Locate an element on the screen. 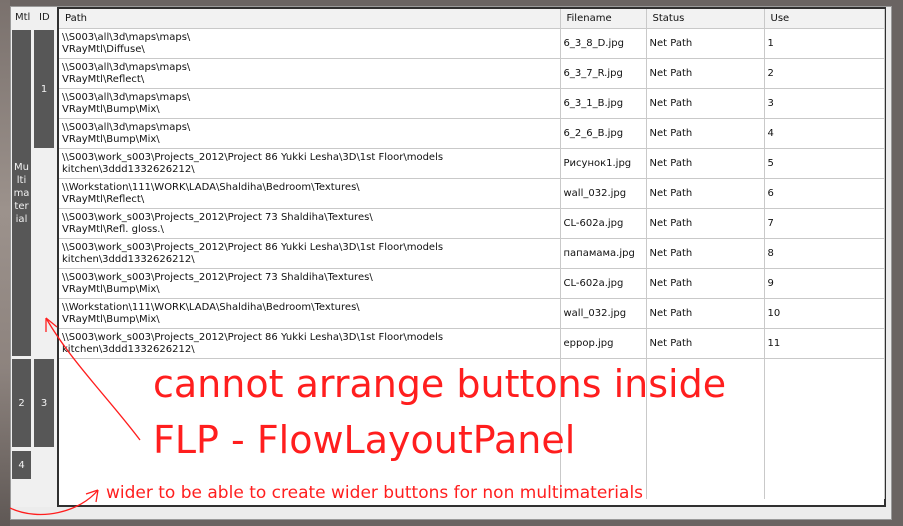 The height and width of the screenshot is (526, 903). material-button-4: 4 is located at coordinates (21, 465).